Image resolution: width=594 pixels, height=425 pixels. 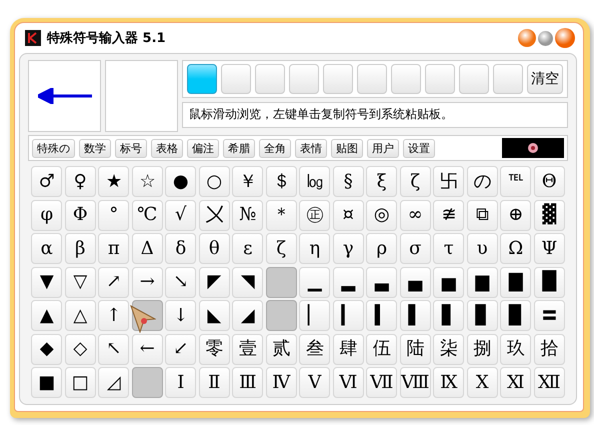 What do you see at coordinates (348, 382) in the screenshot?
I see `symbol-key: Ⅵ` at bounding box center [348, 382].